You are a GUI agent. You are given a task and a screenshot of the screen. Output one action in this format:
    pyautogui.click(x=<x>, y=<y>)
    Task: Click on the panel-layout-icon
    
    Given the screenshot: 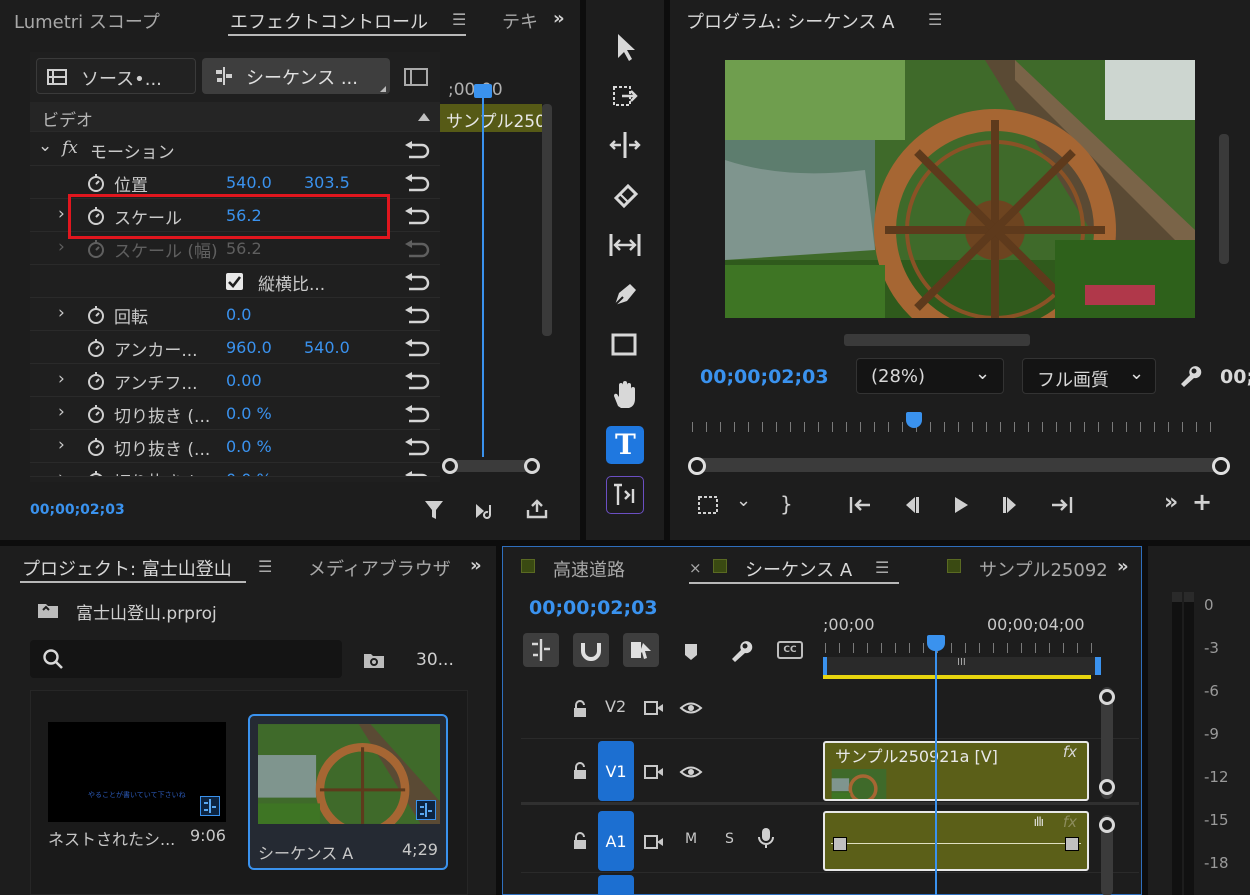 What is the action you would take?
    pyautogui.click(x=416, y=77)
    